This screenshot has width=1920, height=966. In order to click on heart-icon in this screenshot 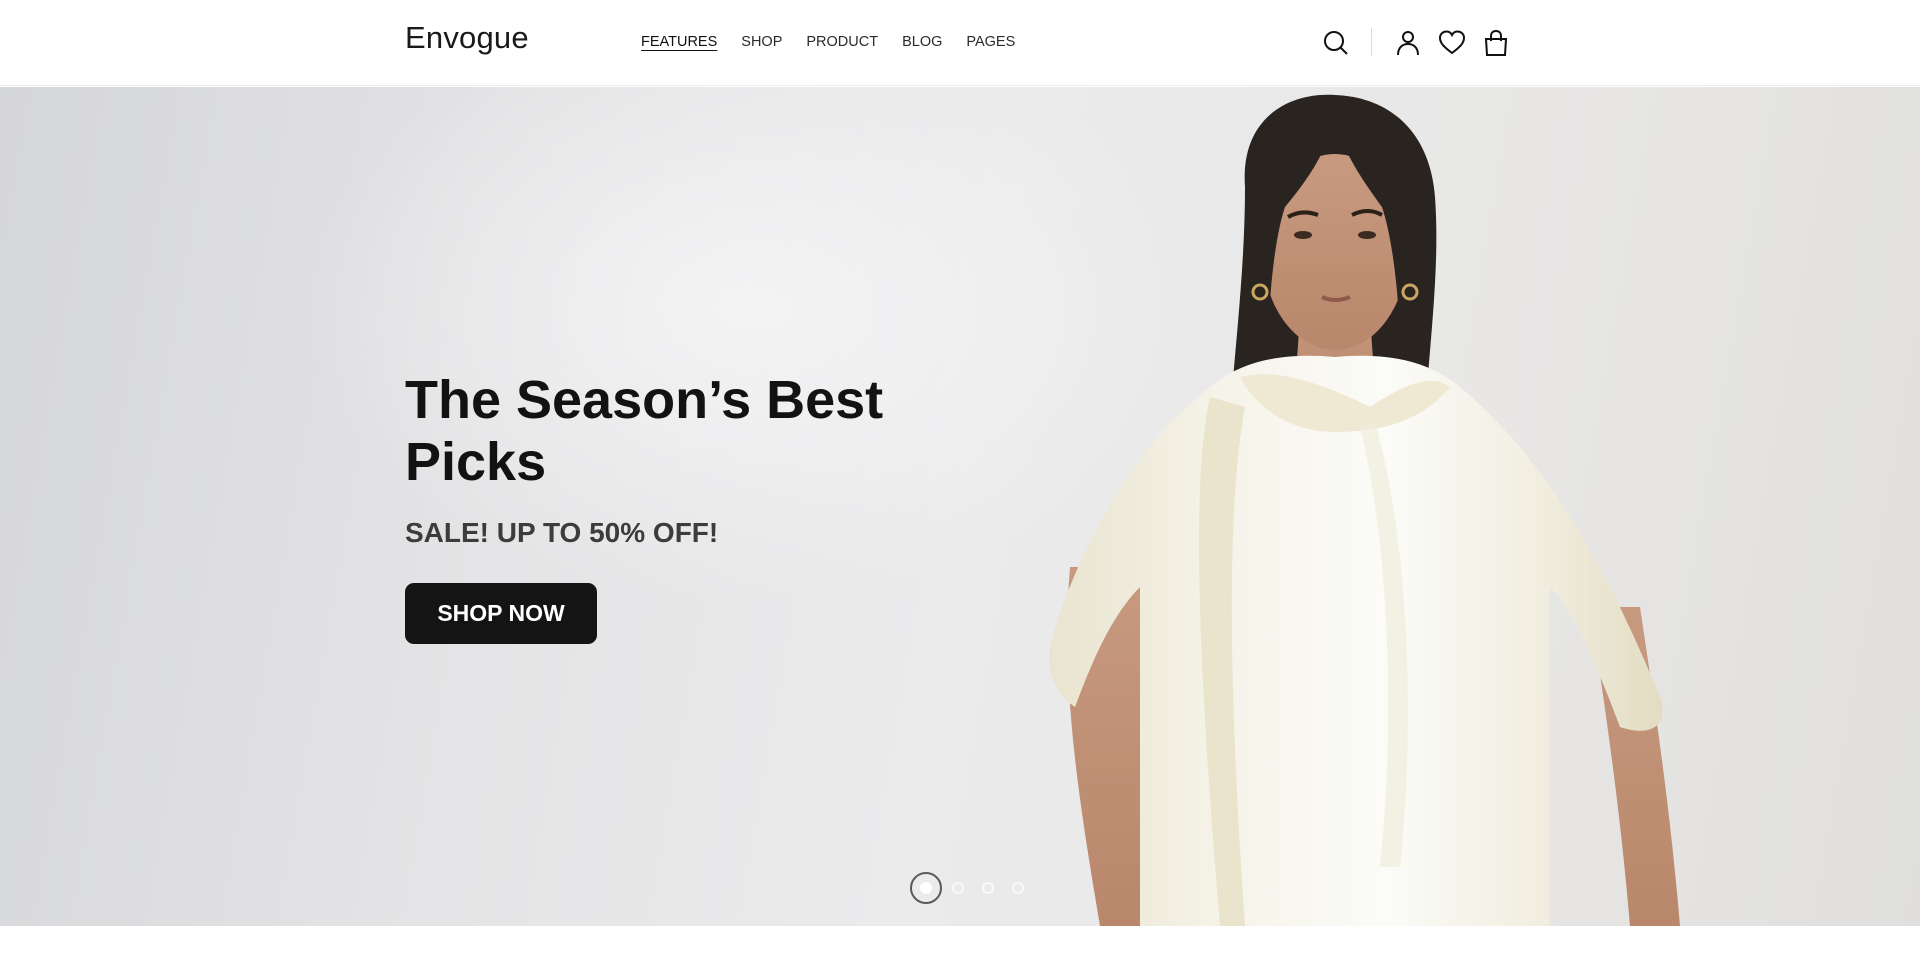, I will do `click(1452, 43)`.